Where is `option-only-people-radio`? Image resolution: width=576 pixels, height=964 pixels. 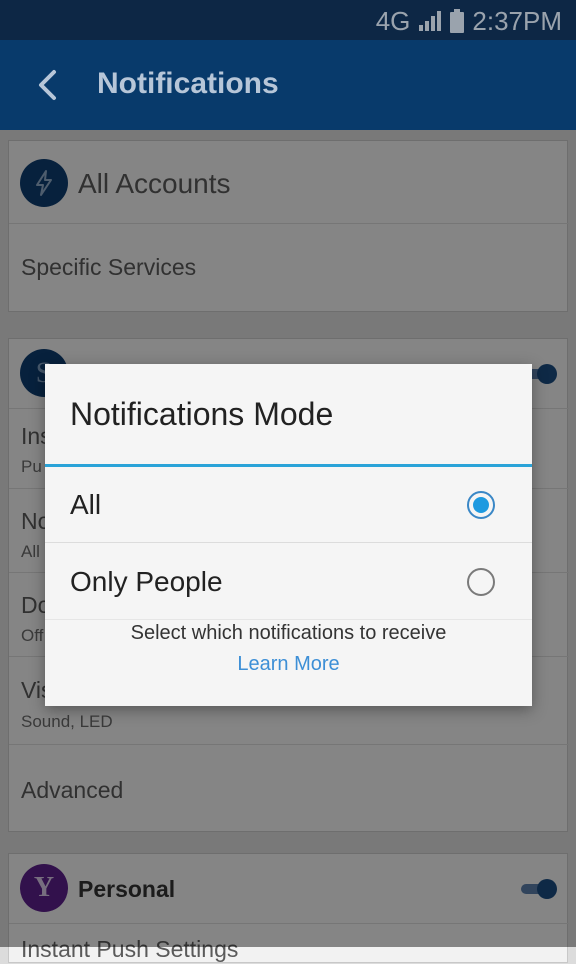
option-only-people-radio is located at coordinates (481, 582).